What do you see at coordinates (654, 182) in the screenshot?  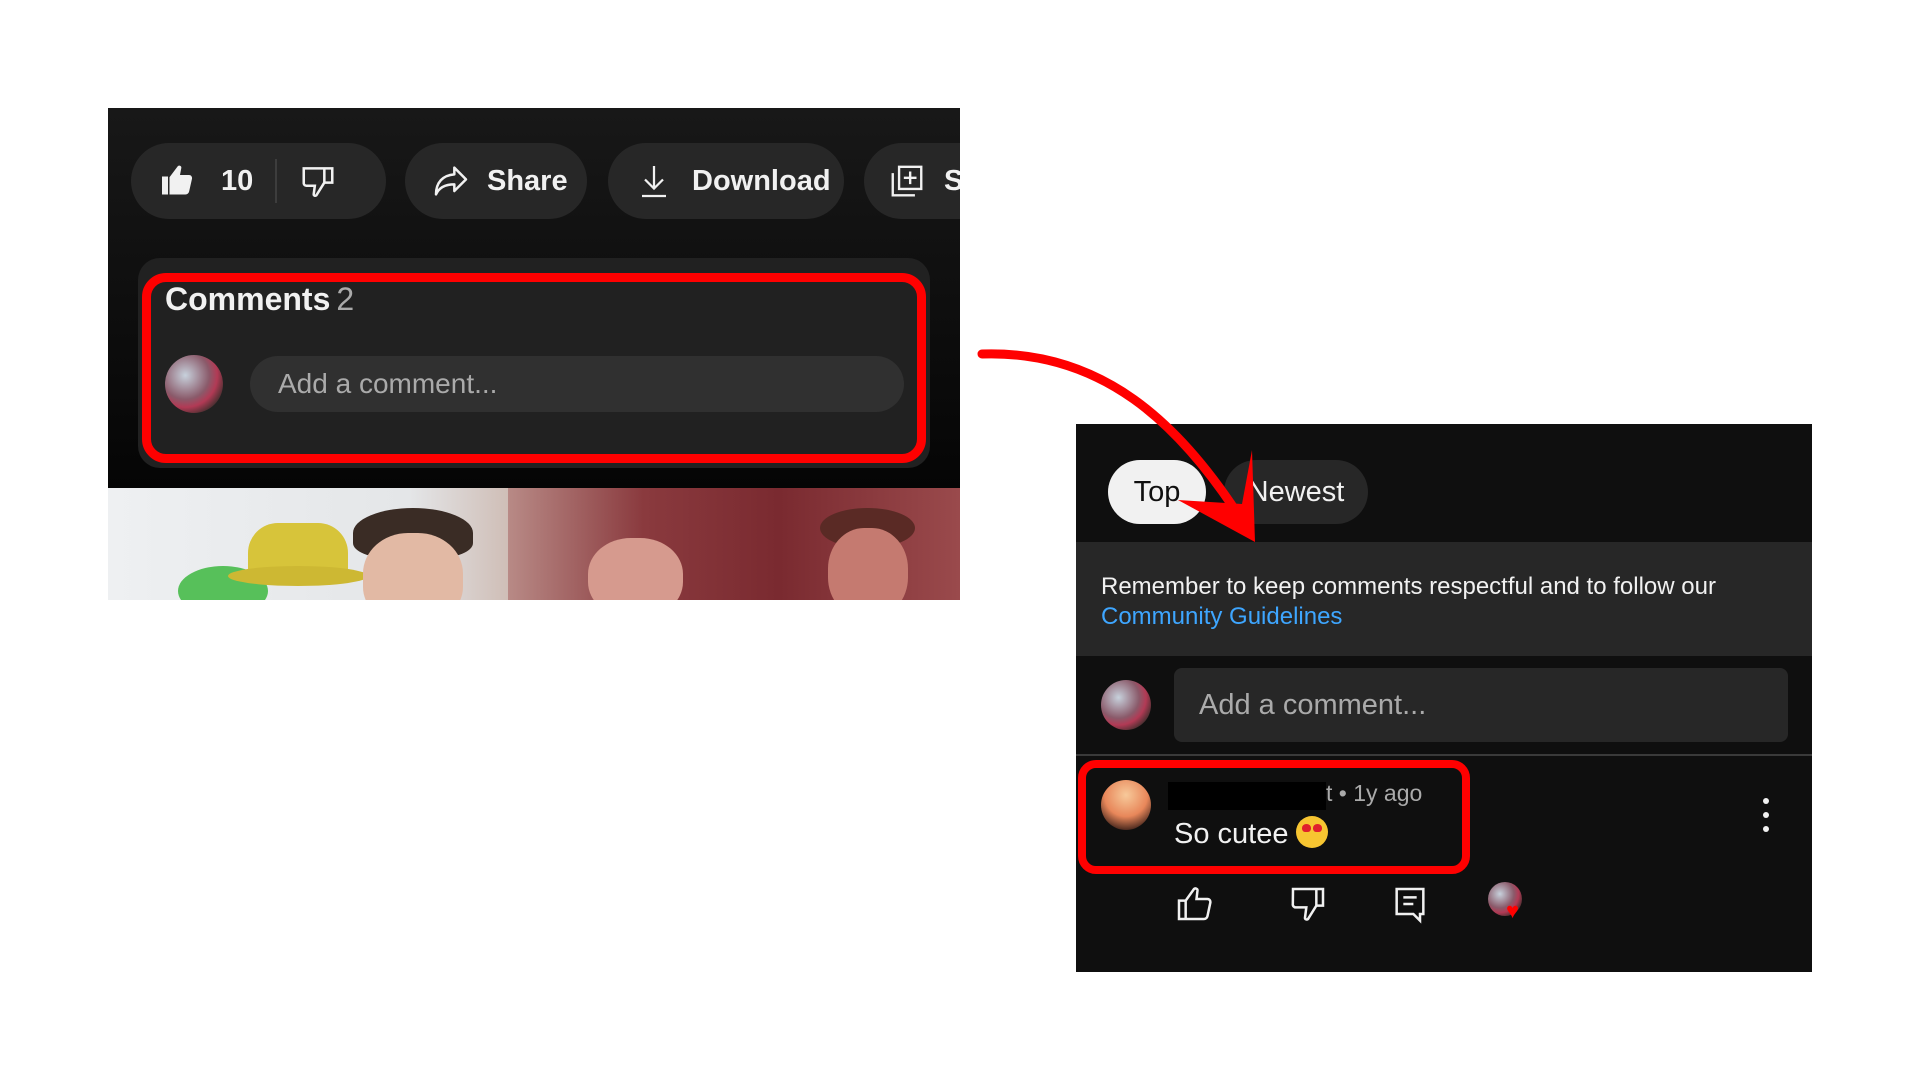 I see `download-icon` at bounding box center [654, 182].